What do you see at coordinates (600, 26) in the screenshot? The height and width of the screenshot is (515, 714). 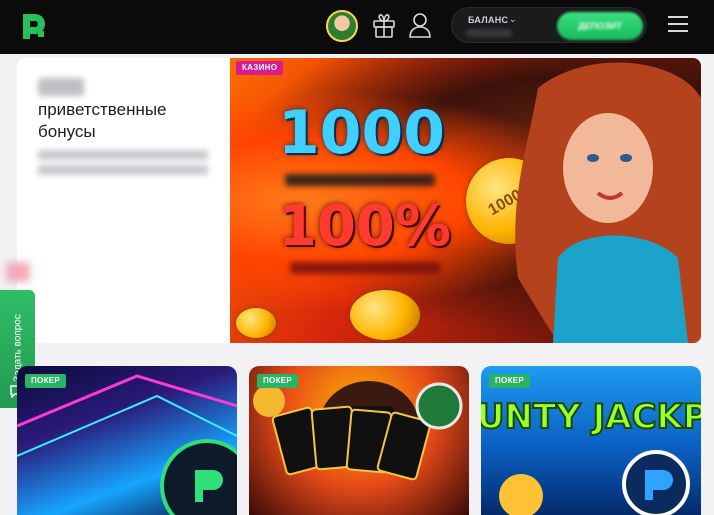 I see `deposit-button: ДЕПОЗИТ` at bounding box center [600, 26].